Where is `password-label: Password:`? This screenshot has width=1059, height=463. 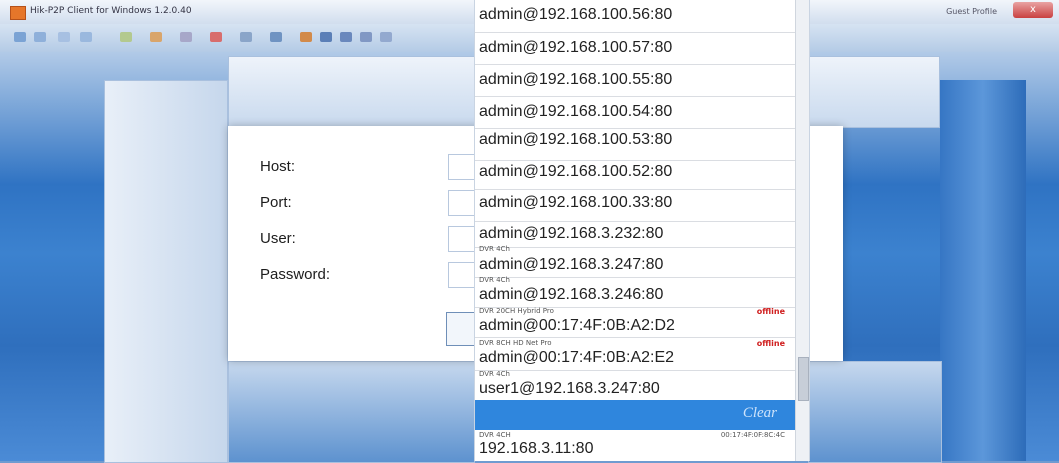
password-label: Password: is located at coordinates (295, 274).